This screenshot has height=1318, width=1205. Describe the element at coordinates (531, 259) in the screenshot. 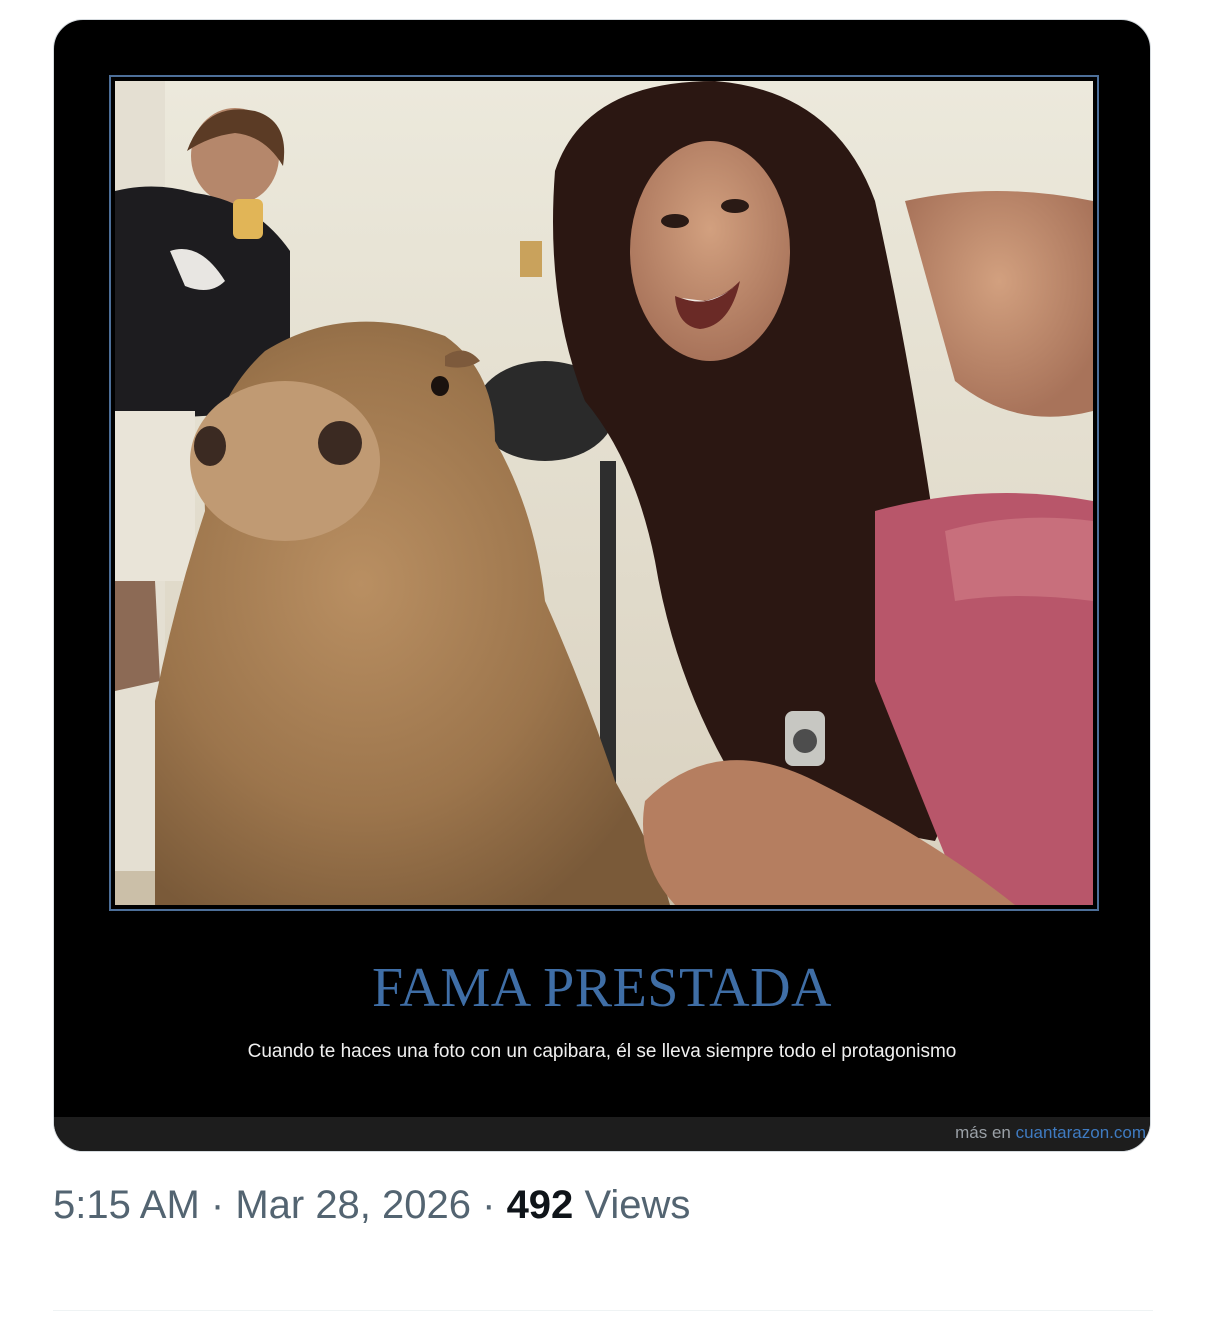

I see `wall-frame-decoration` at that location.